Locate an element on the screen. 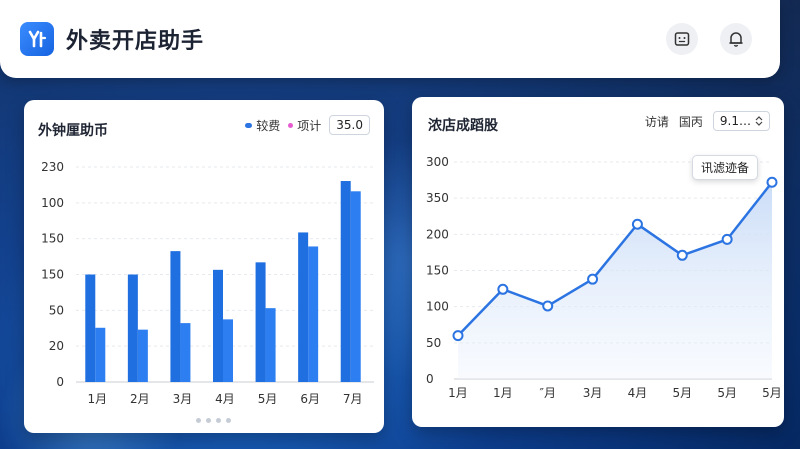 This screenshot has height=449, width=800. y-tick-label: 20 is located at coordinates (56, 346).